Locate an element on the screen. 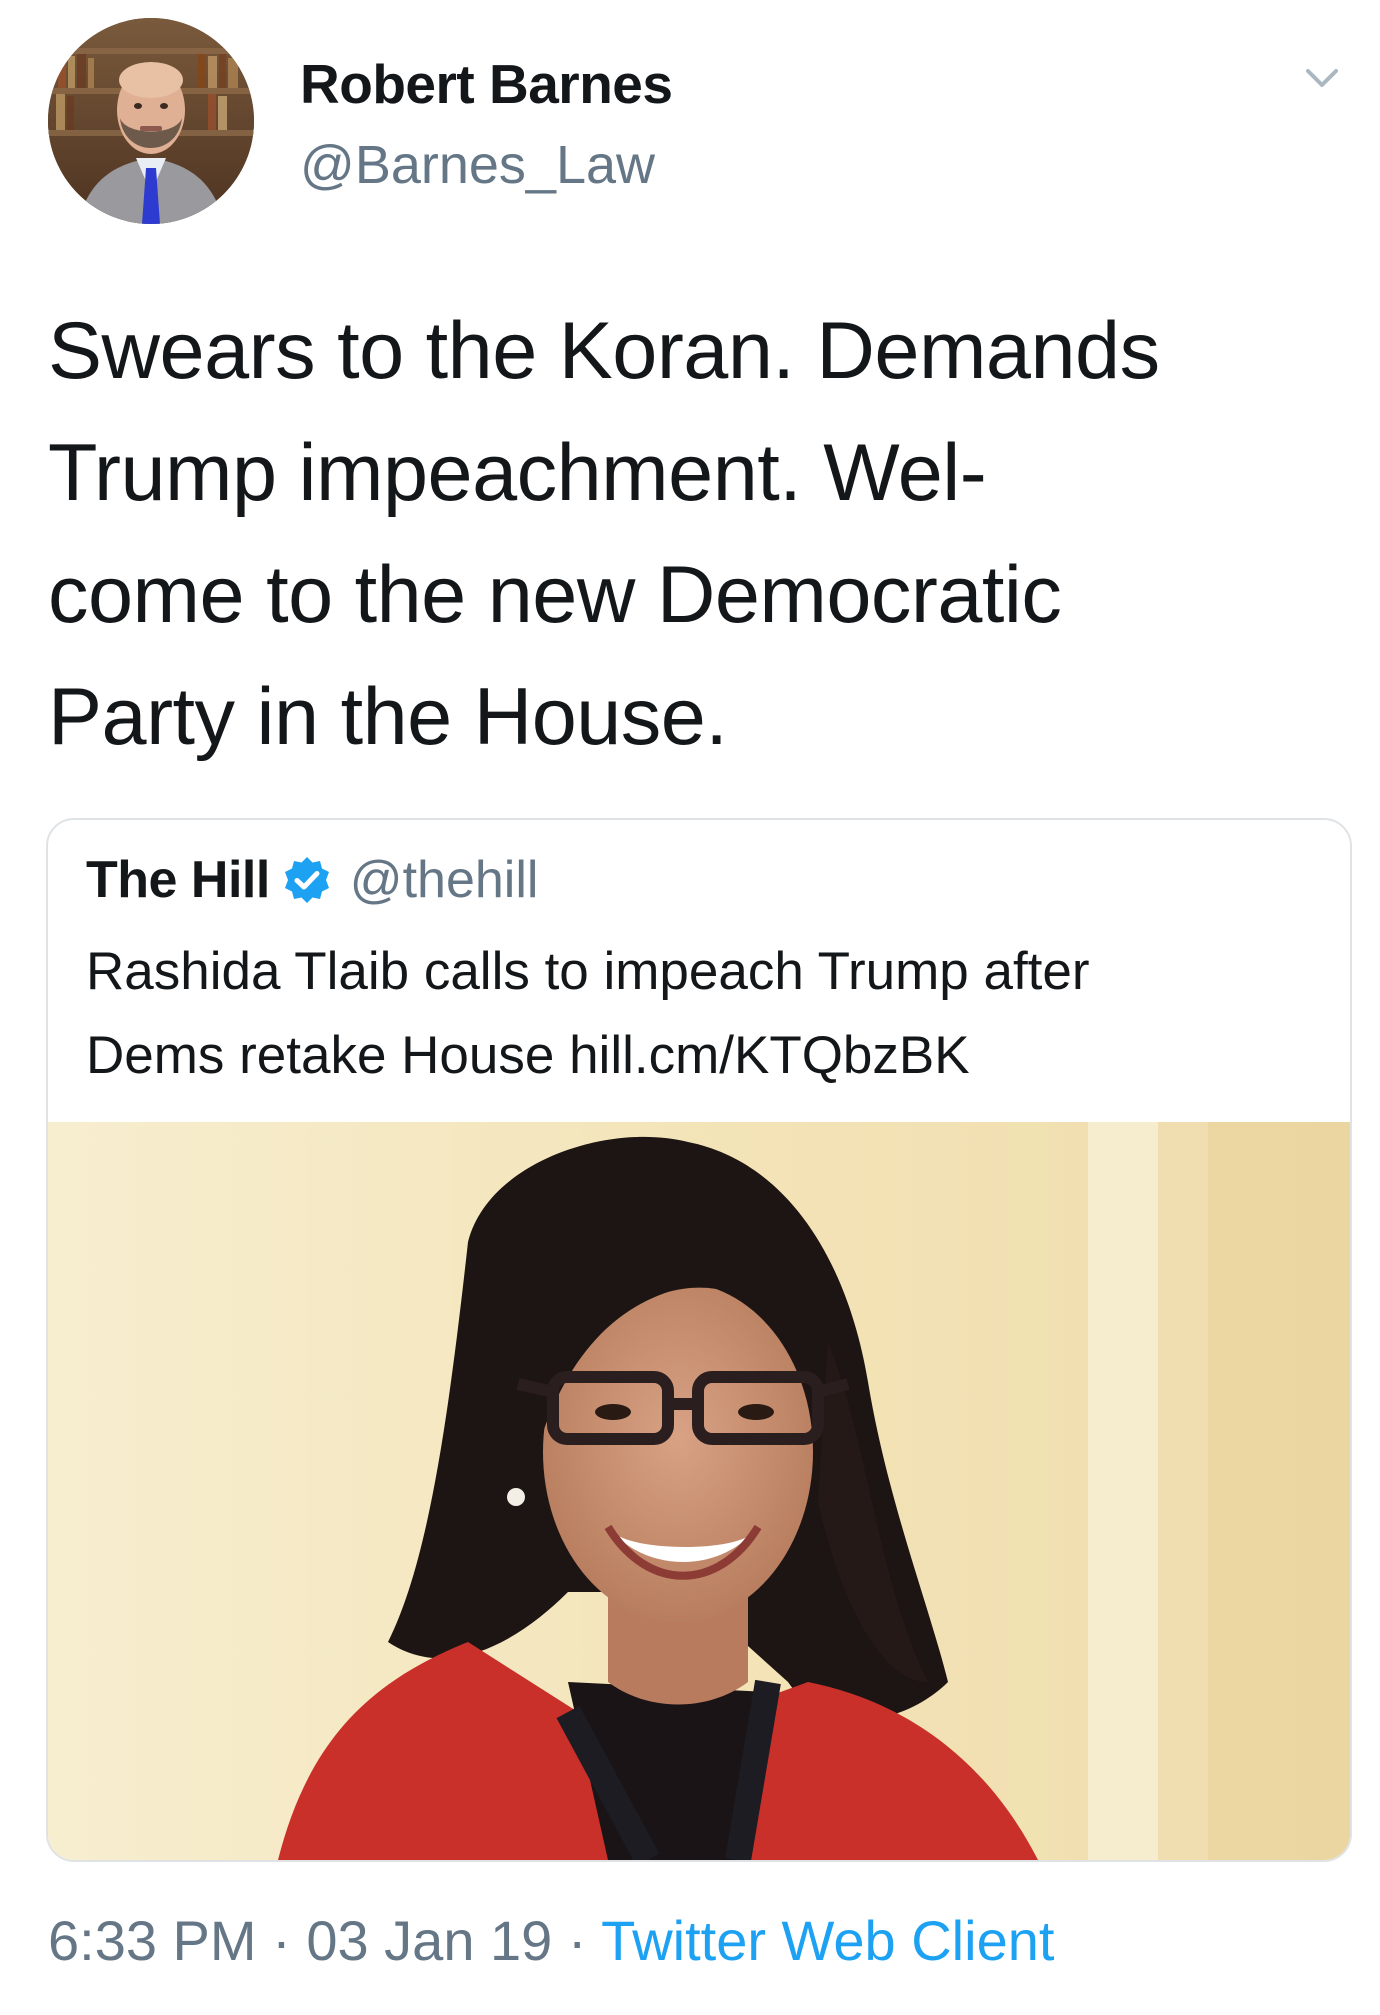 The image size is (1380, 2015). chevron-down-icon is located at coordinates (1322, 78).